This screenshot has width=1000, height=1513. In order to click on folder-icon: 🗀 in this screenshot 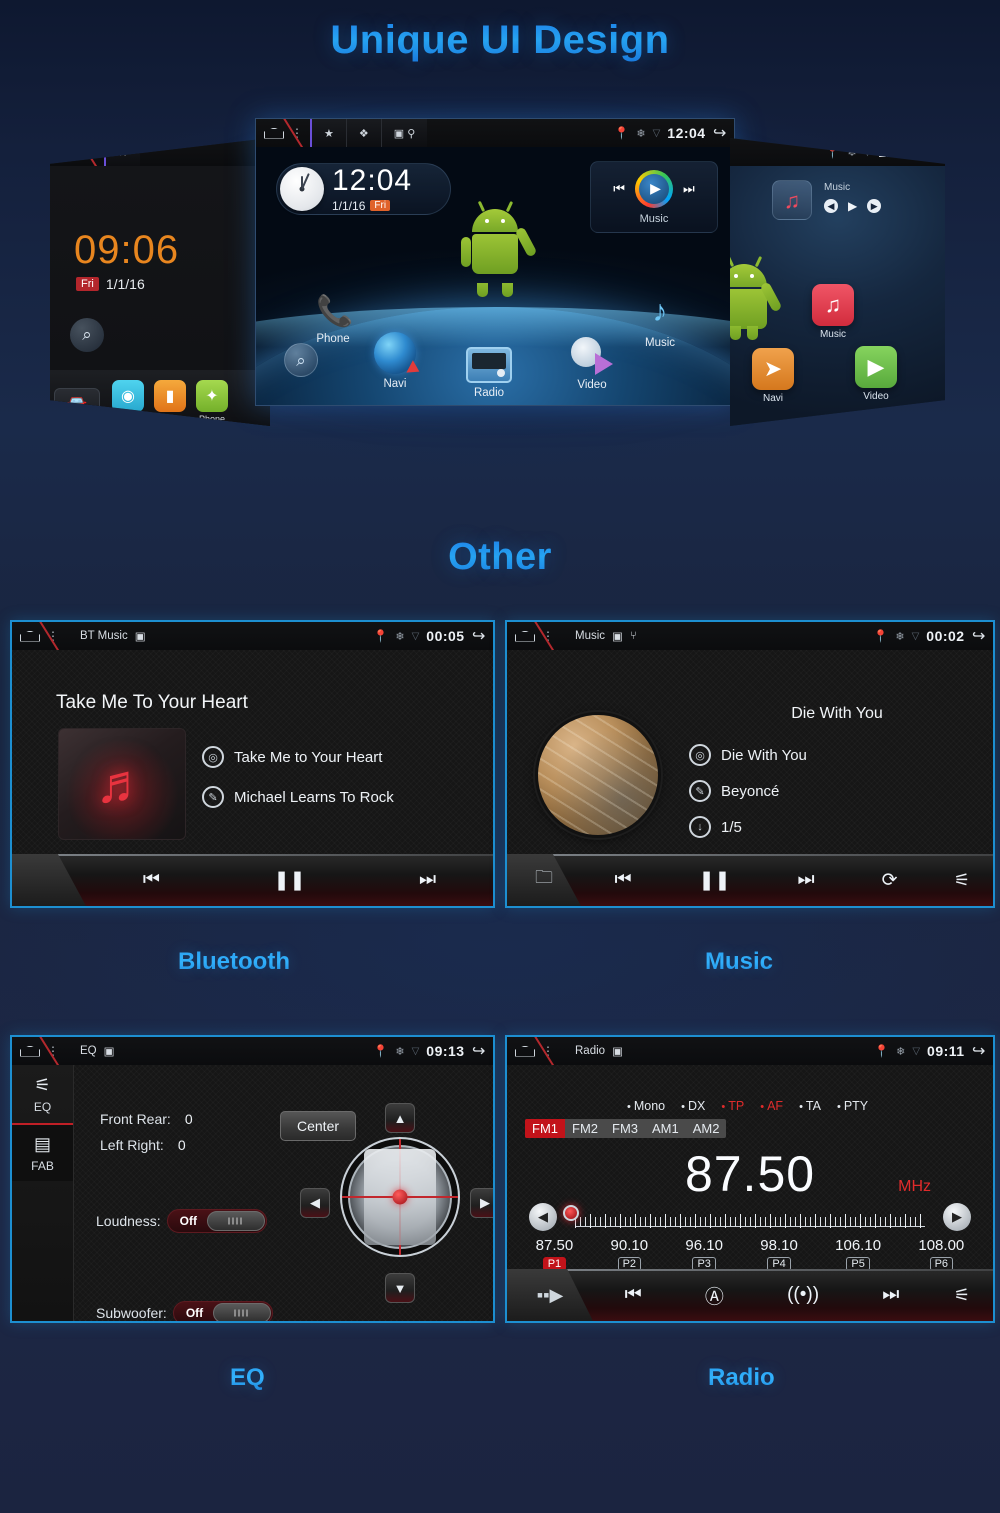, I will do `click(544, 880)`.